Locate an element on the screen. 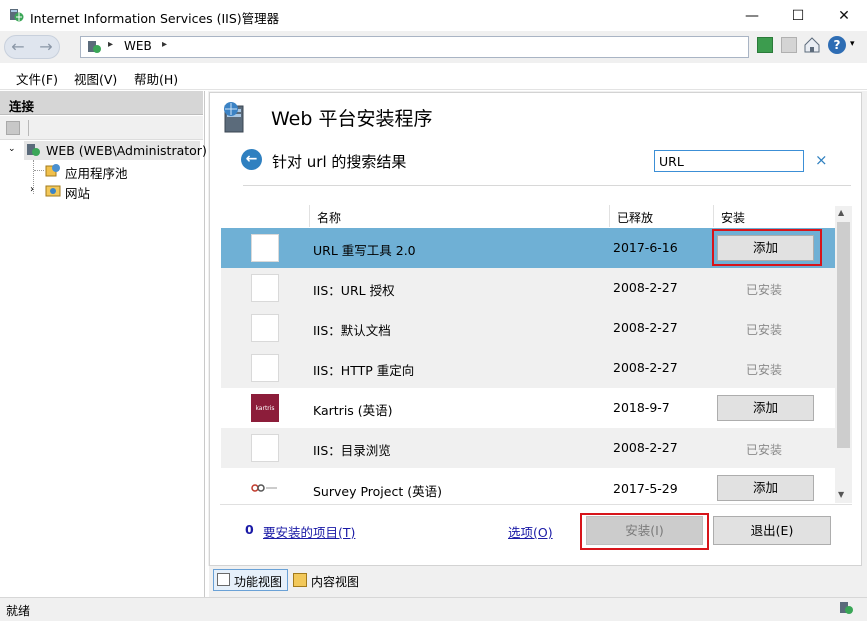 The image size is (867, 621). table-row: IIS：HTTP 重定向 2008-2-27 已安装 is located at coordinates (528, 368).